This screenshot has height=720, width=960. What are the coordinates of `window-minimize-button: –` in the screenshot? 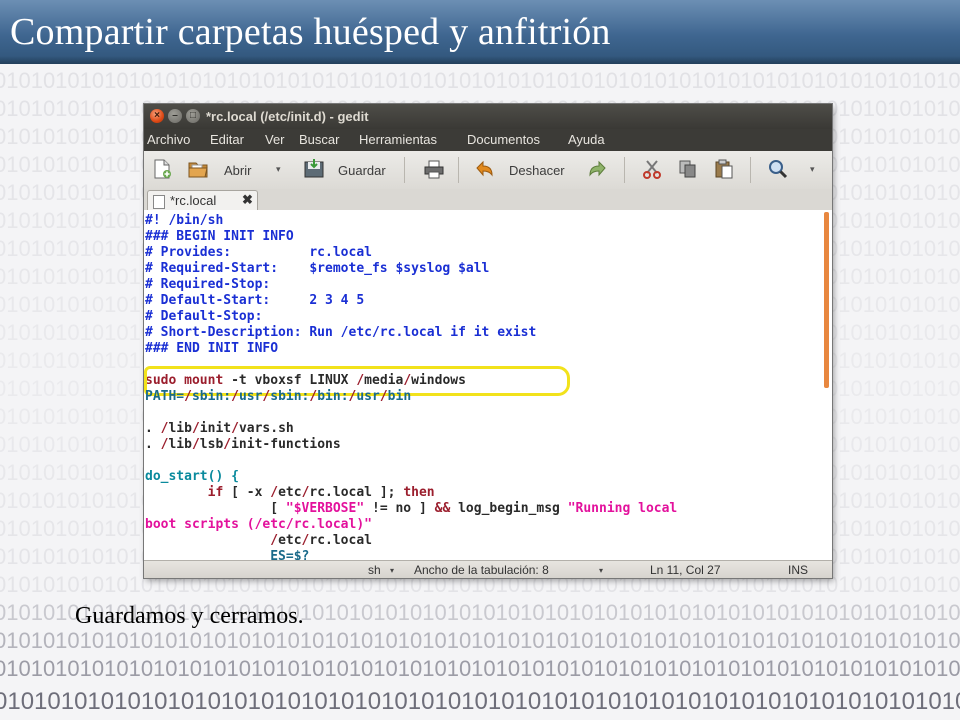 It's located at (175, 116).